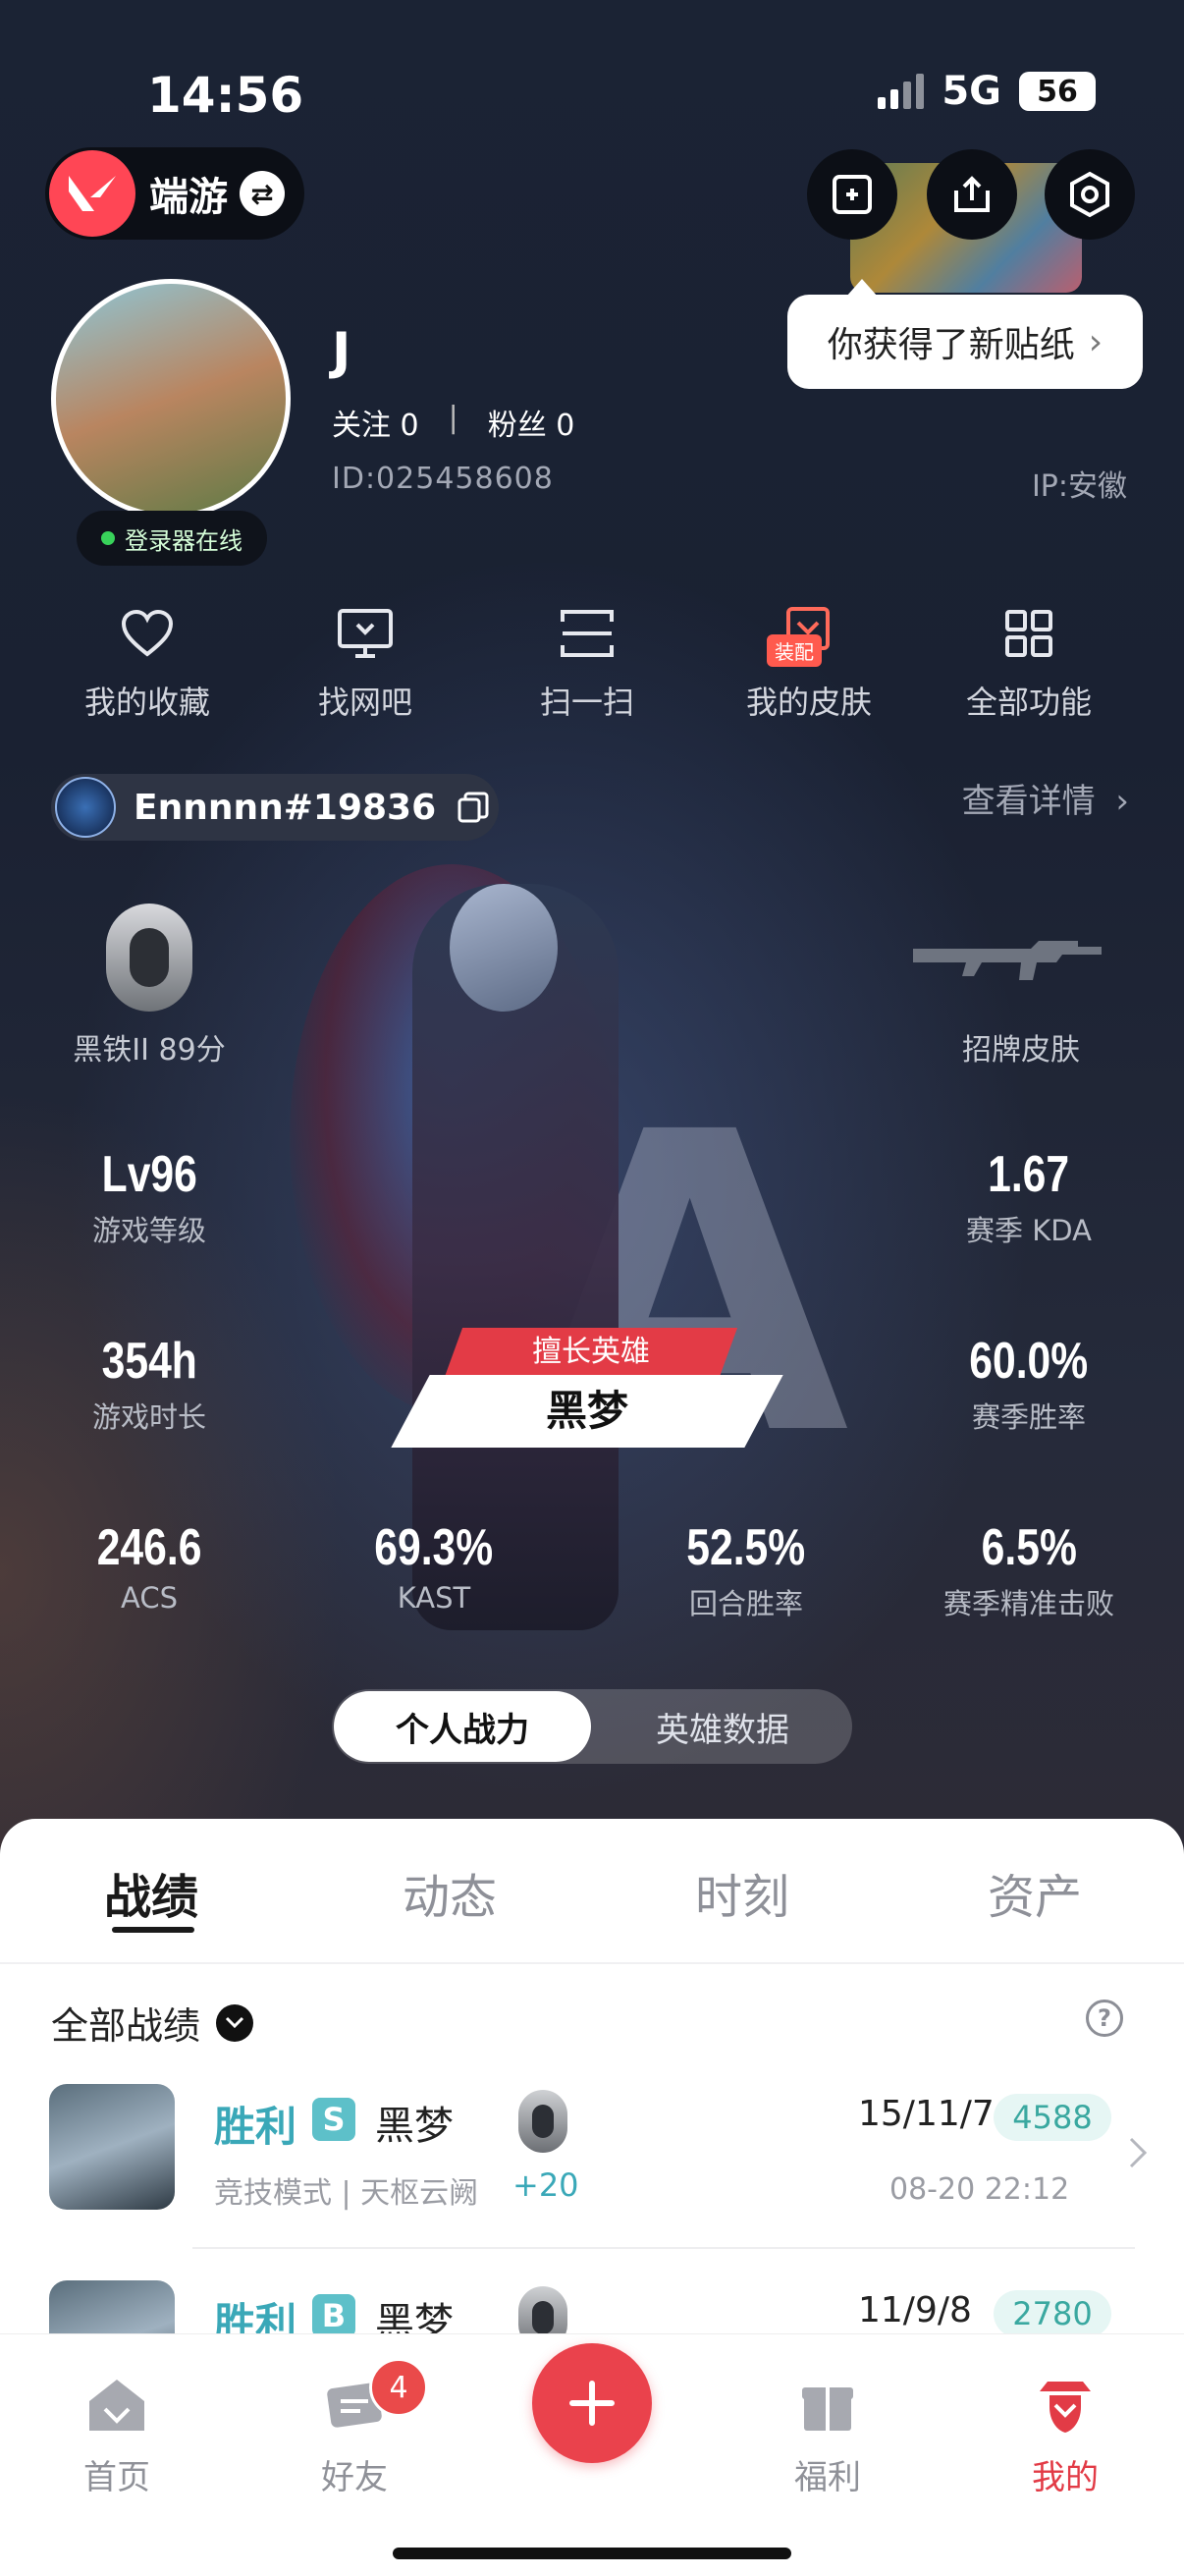 The image size is (1184, 2576). Describe the element at coordinates (794, 651) in the screenshot. I see `equip-badge: 装配` at that location.